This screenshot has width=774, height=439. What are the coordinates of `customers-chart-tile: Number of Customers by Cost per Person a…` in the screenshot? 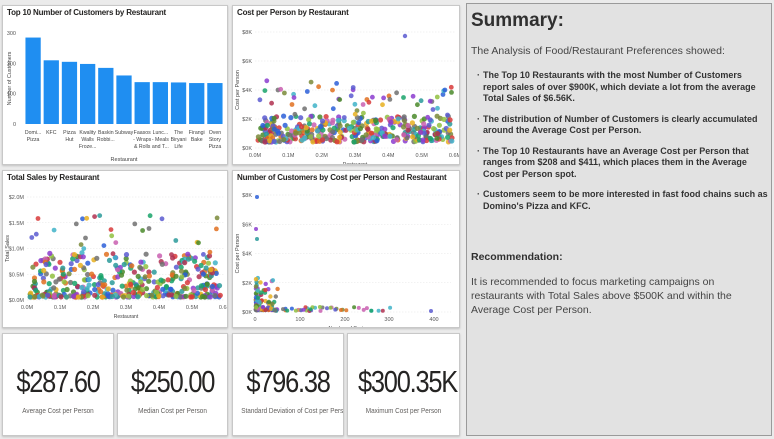 It's located at (346, 249).